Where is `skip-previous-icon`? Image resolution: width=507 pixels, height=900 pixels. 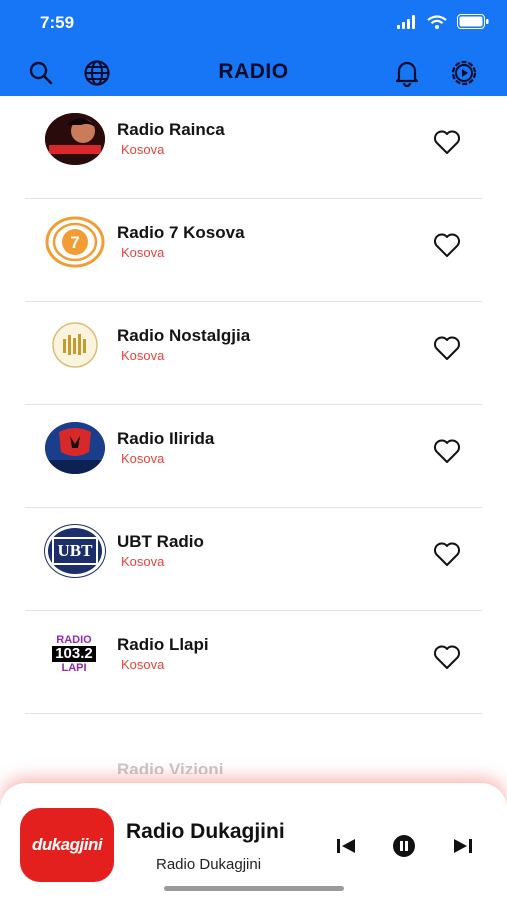
skip-previous-icon is located at coordinates (346, 846).